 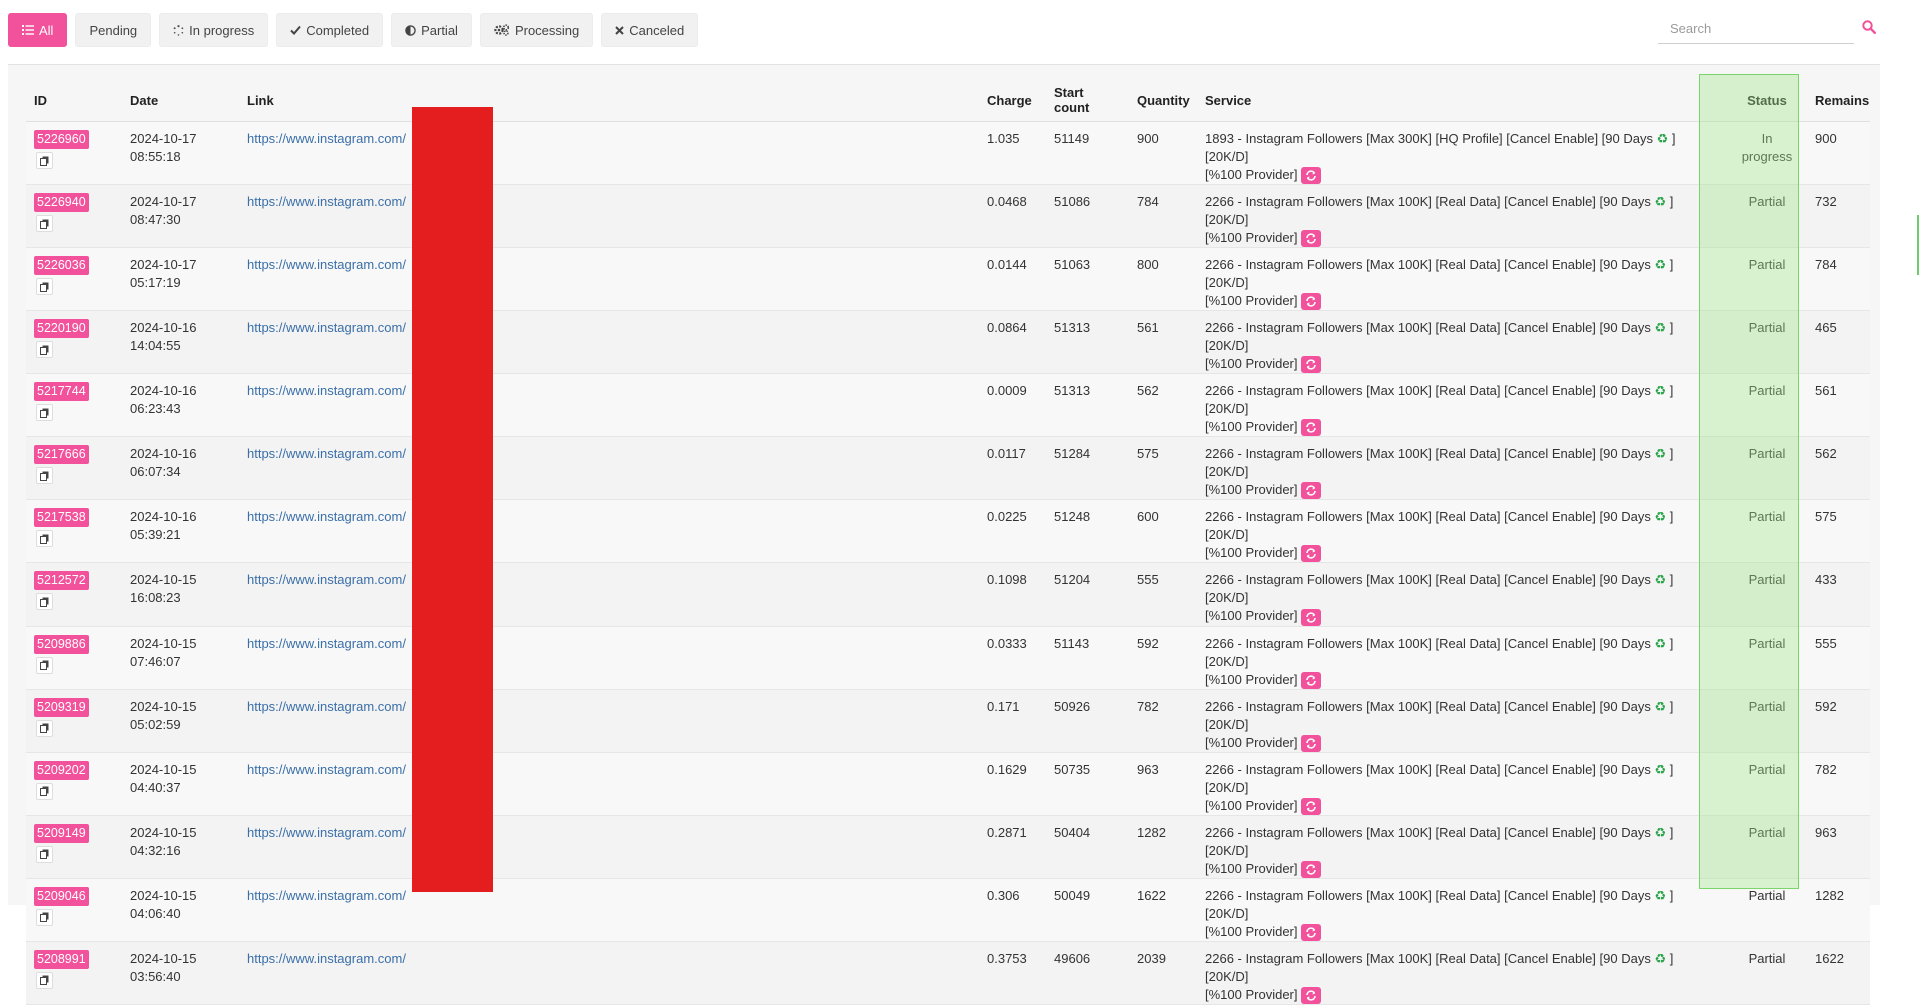 What do you see at coordinates (1087, 100) in the screenshot?
I see `col-header-start-count: Start count` at bounding box center [1087, 100].